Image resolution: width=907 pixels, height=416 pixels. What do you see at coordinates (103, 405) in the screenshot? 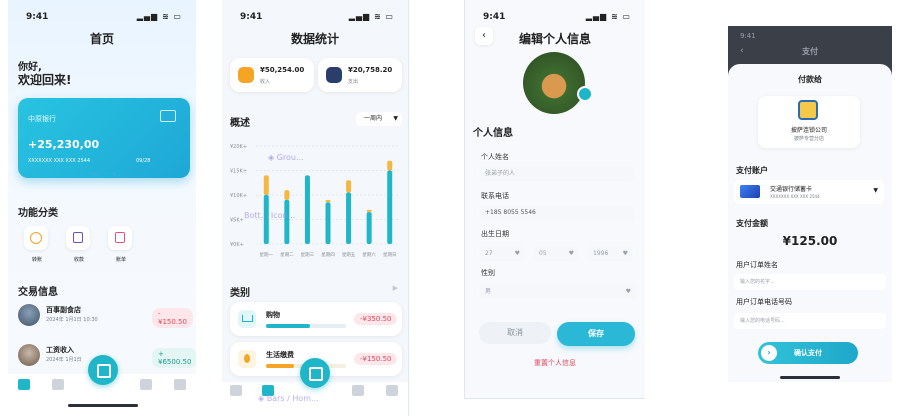
I see `home-indicator` at bounding box center [103, 405].